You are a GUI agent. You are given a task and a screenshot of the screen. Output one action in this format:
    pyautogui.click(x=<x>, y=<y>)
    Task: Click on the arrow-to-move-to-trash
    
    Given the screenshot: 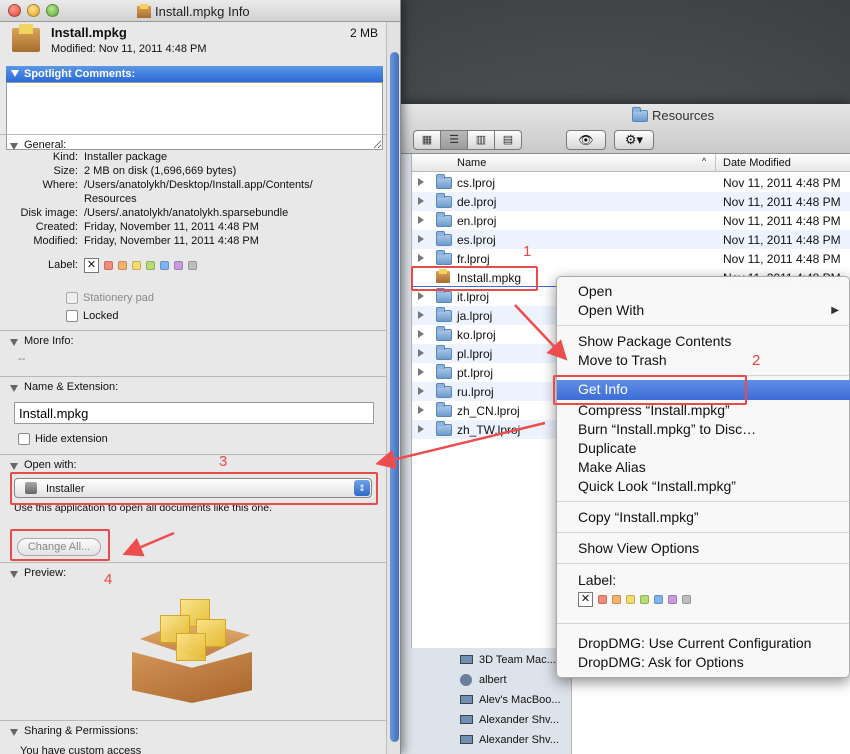 What is the action you would take?
    pyautogui.click(x=541, y=332)
    